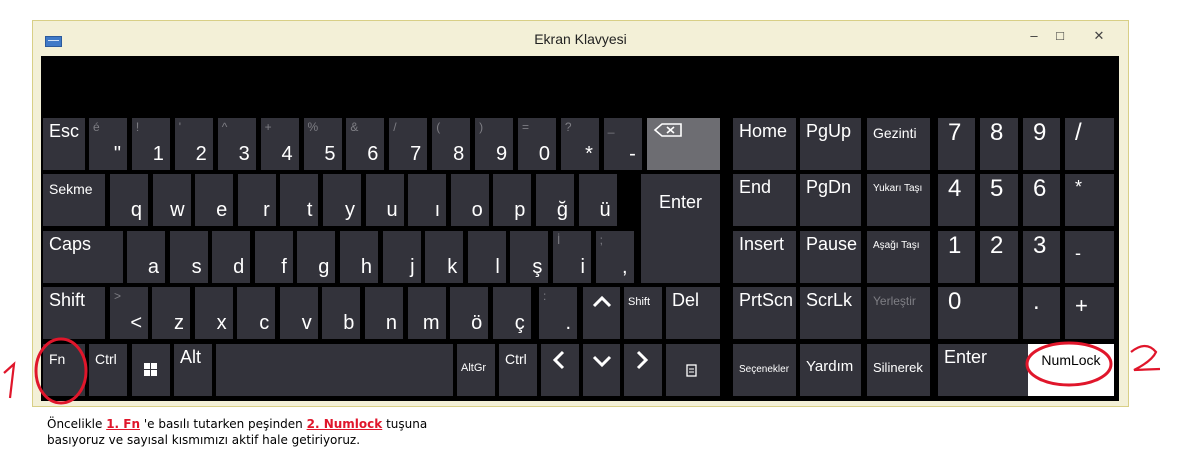  What do you see at coordinates (582, 371) in the screenshot?
I see `annotation-overlay` at bounding box center [582, 371].